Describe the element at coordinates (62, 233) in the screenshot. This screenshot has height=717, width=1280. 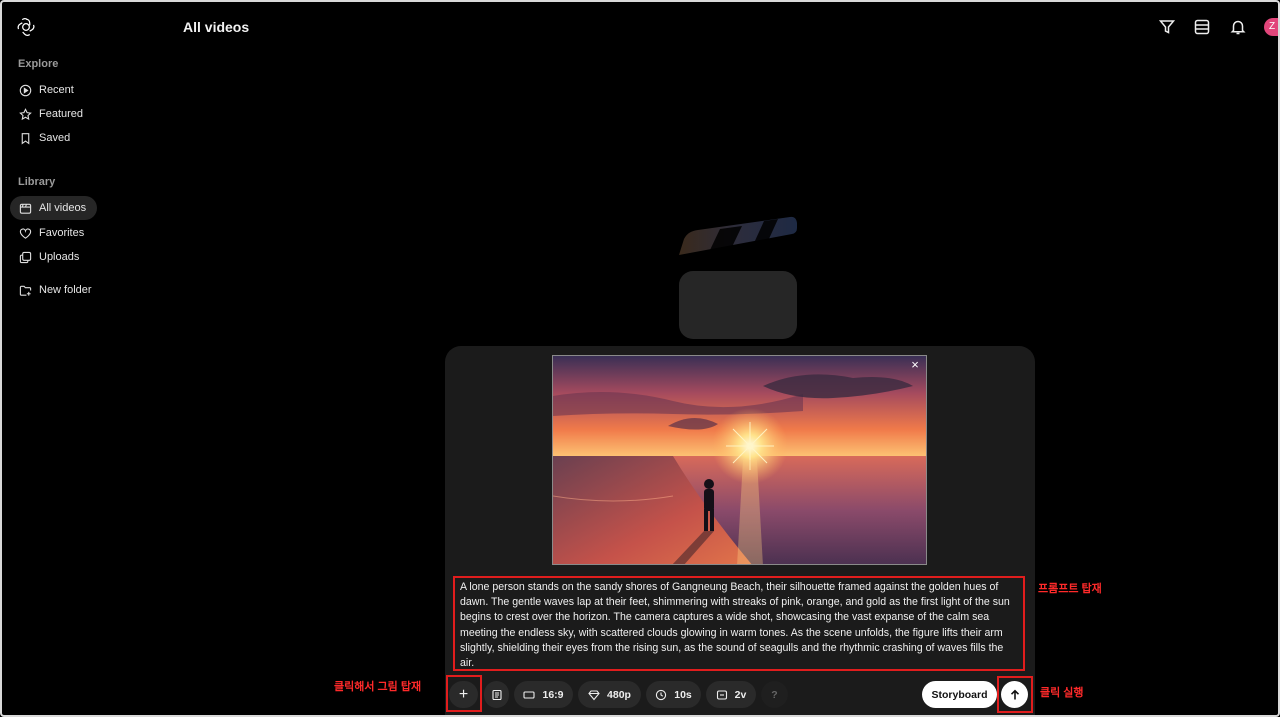
I see `sidebar-item-label: Favorites` at that location.